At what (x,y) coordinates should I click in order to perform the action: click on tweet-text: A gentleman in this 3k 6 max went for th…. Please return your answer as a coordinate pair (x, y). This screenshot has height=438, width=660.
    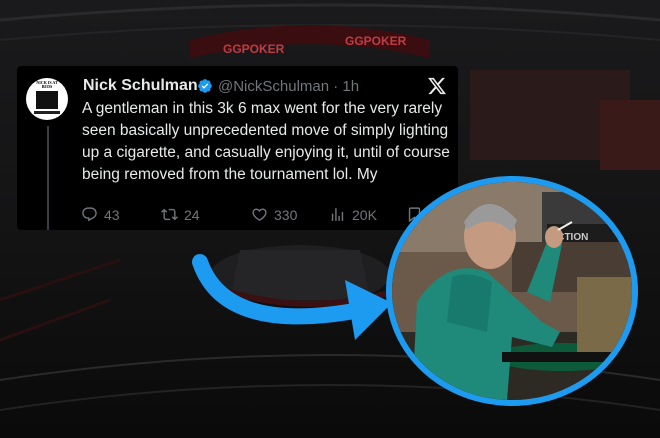
    Looking at the image, I should click on (266, 141).